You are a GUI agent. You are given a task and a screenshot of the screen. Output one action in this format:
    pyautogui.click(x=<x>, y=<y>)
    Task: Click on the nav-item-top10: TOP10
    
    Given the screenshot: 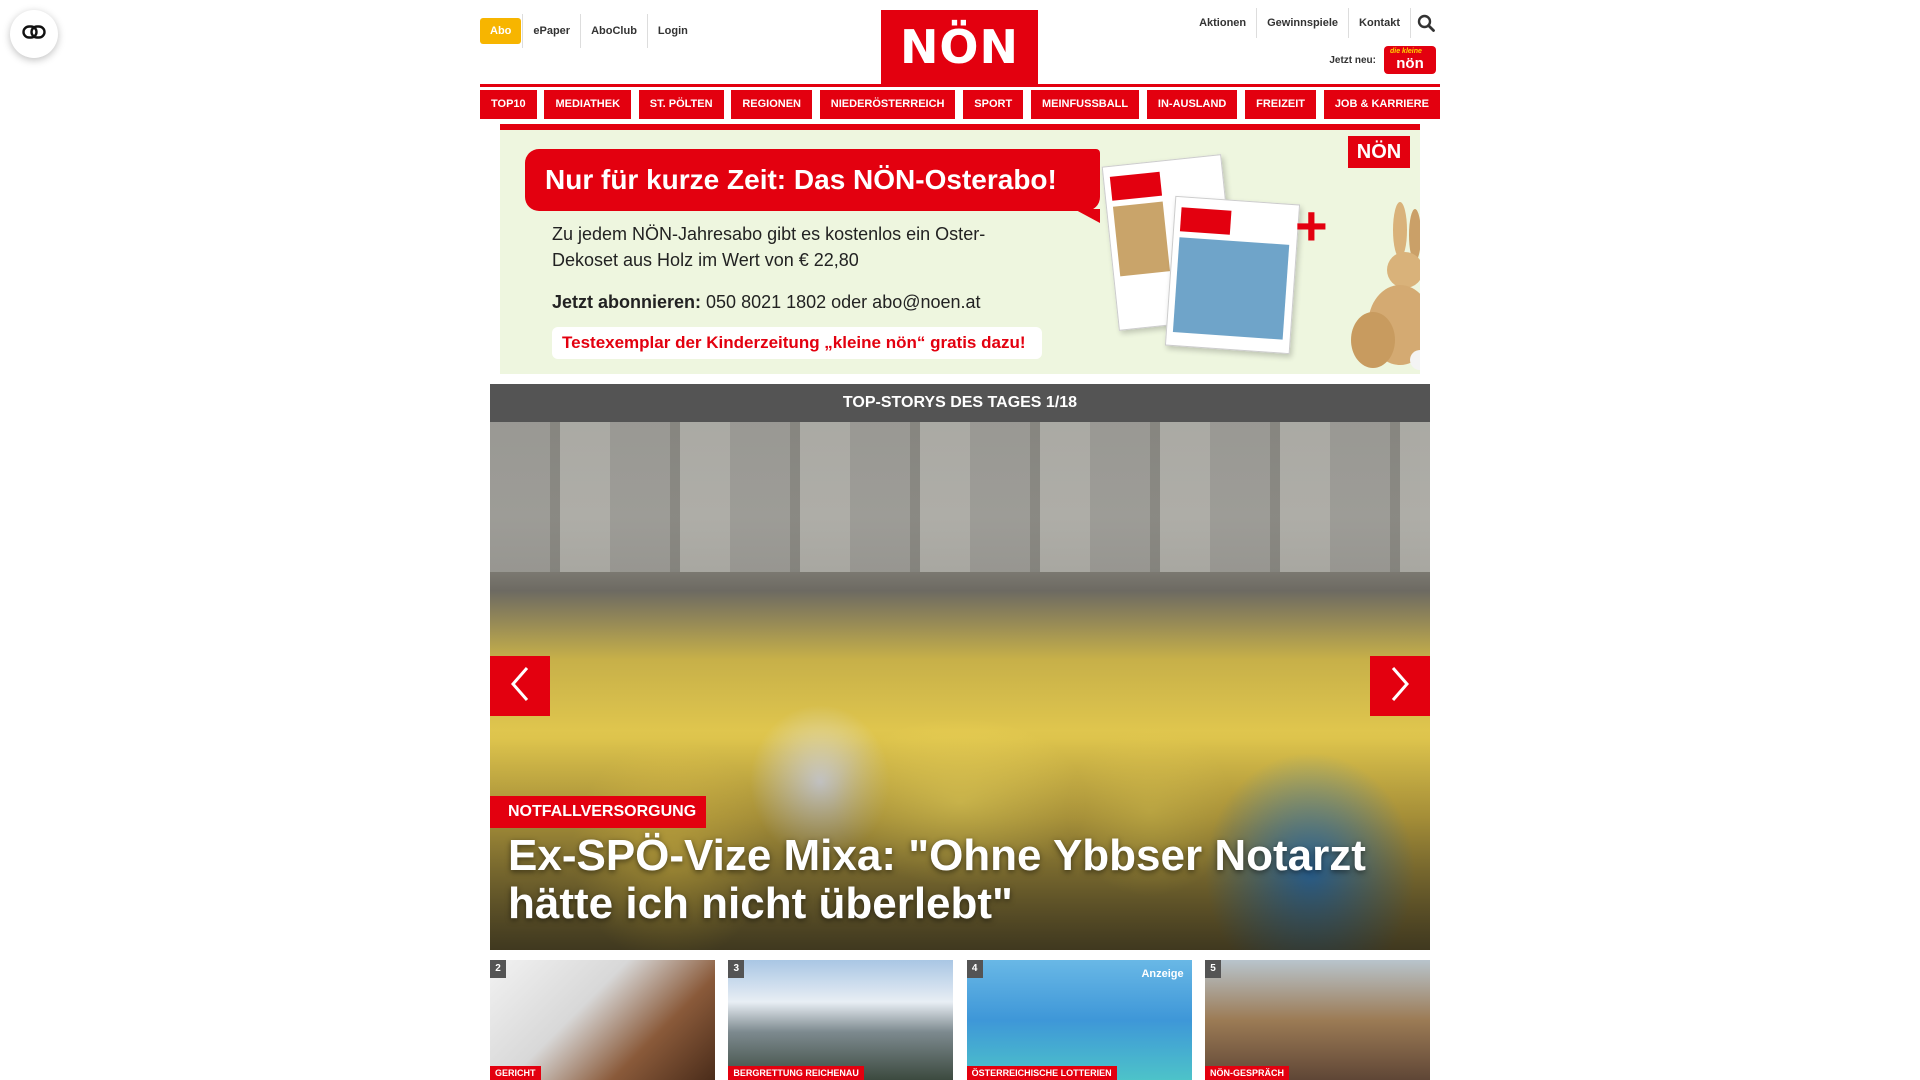 What is the action you would take?
    pyautogui.click(x=508, y=104)
    